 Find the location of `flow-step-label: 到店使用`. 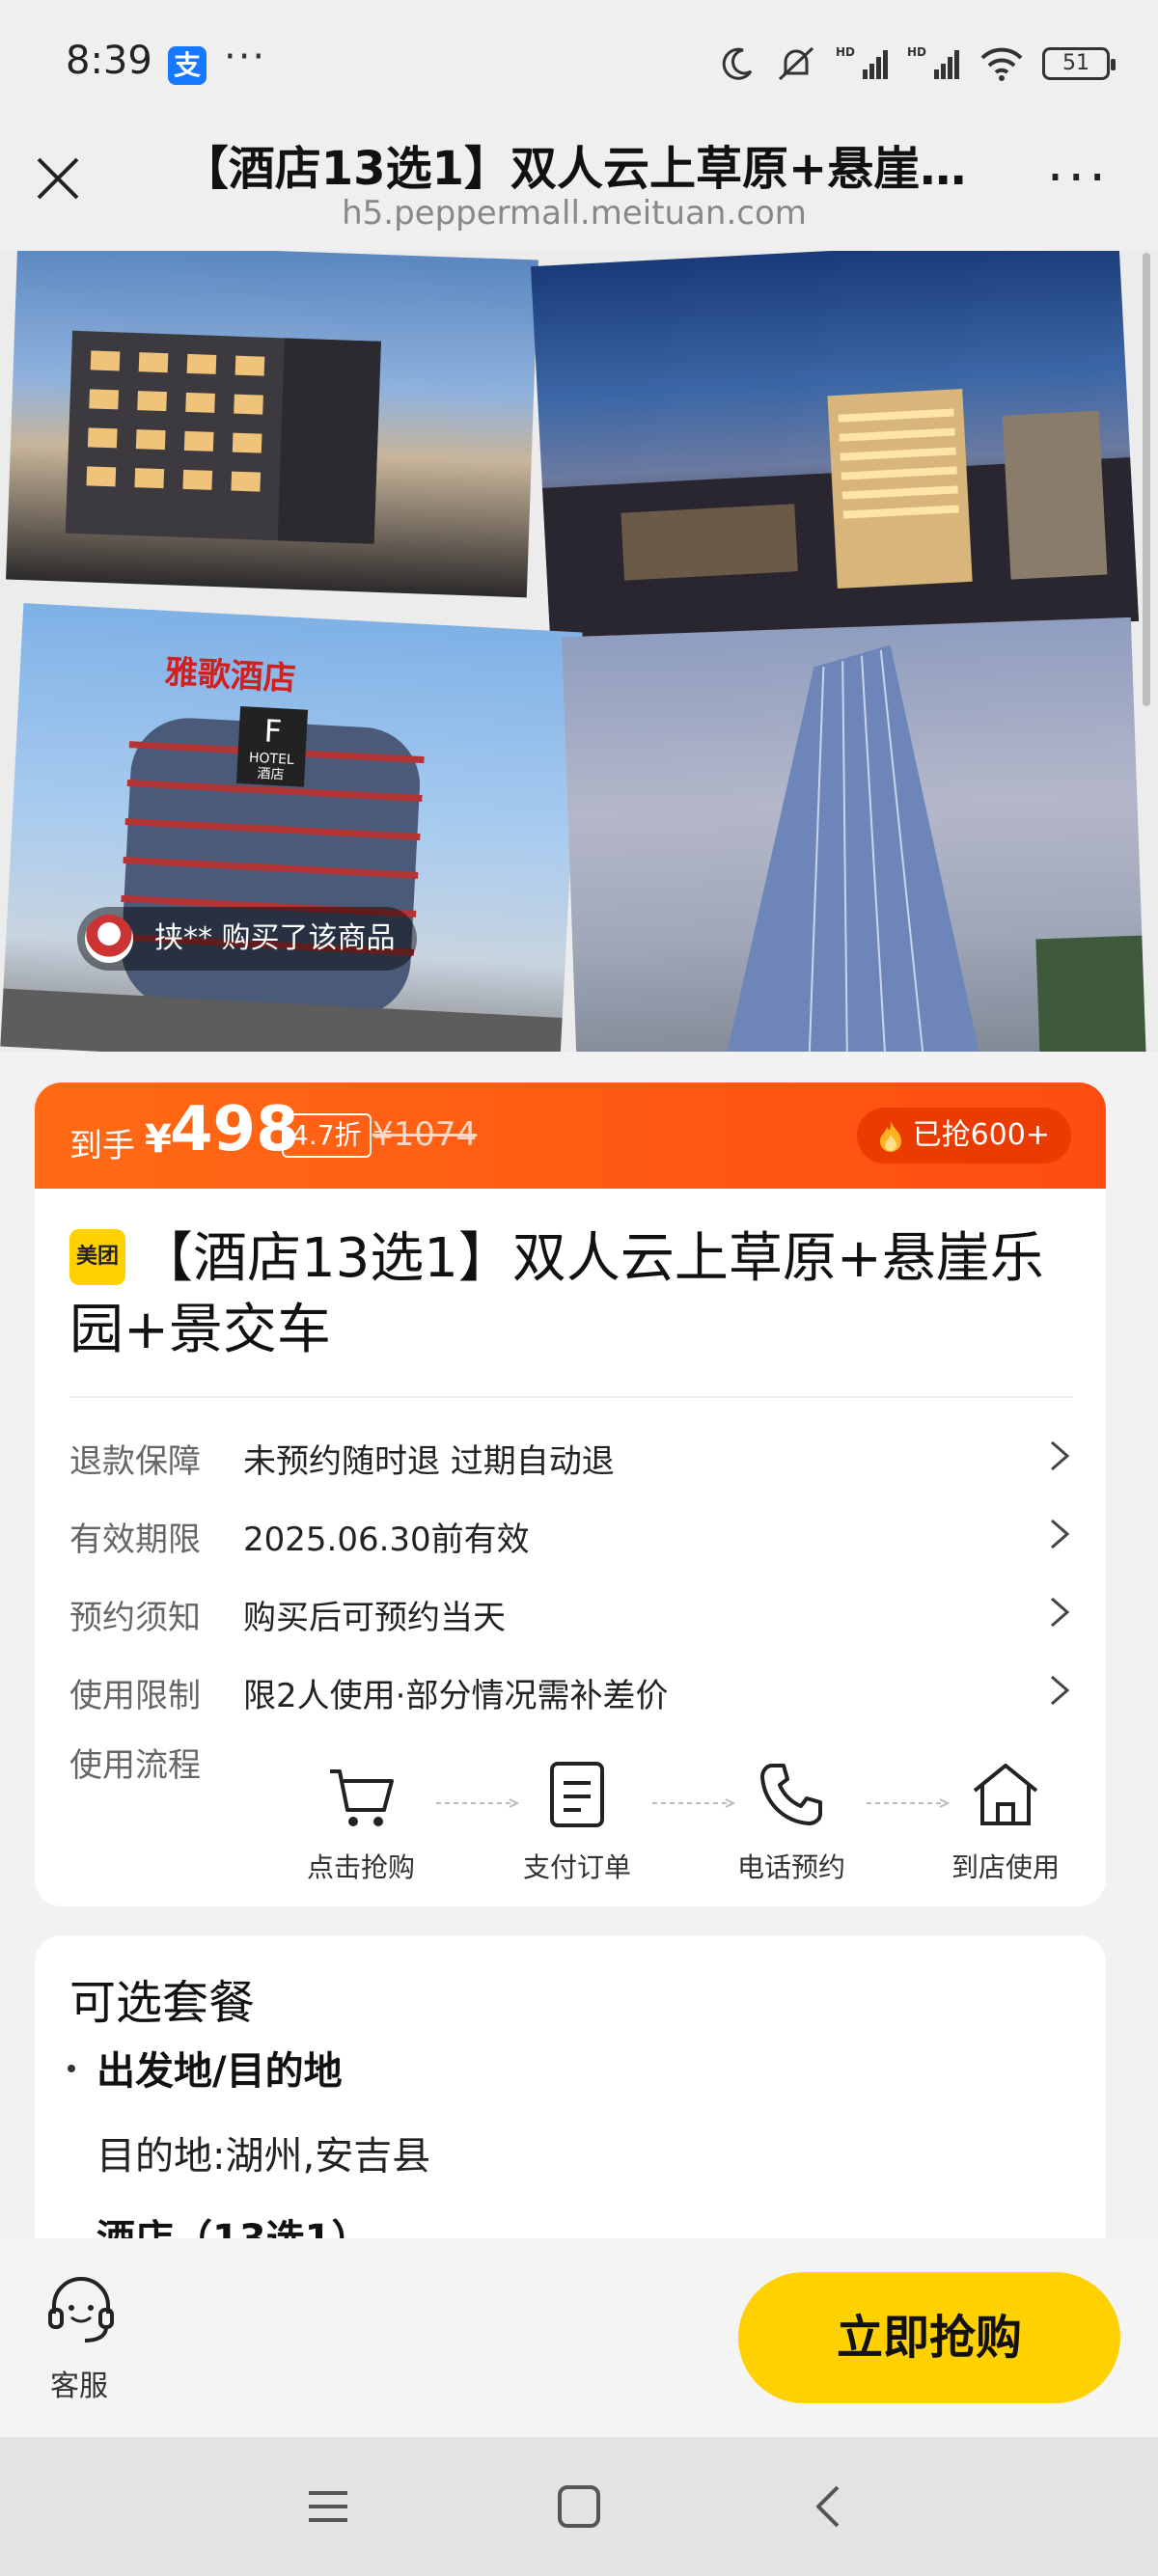

flow-step-label: 到店使用 is located at coordinates (1005, 1867).